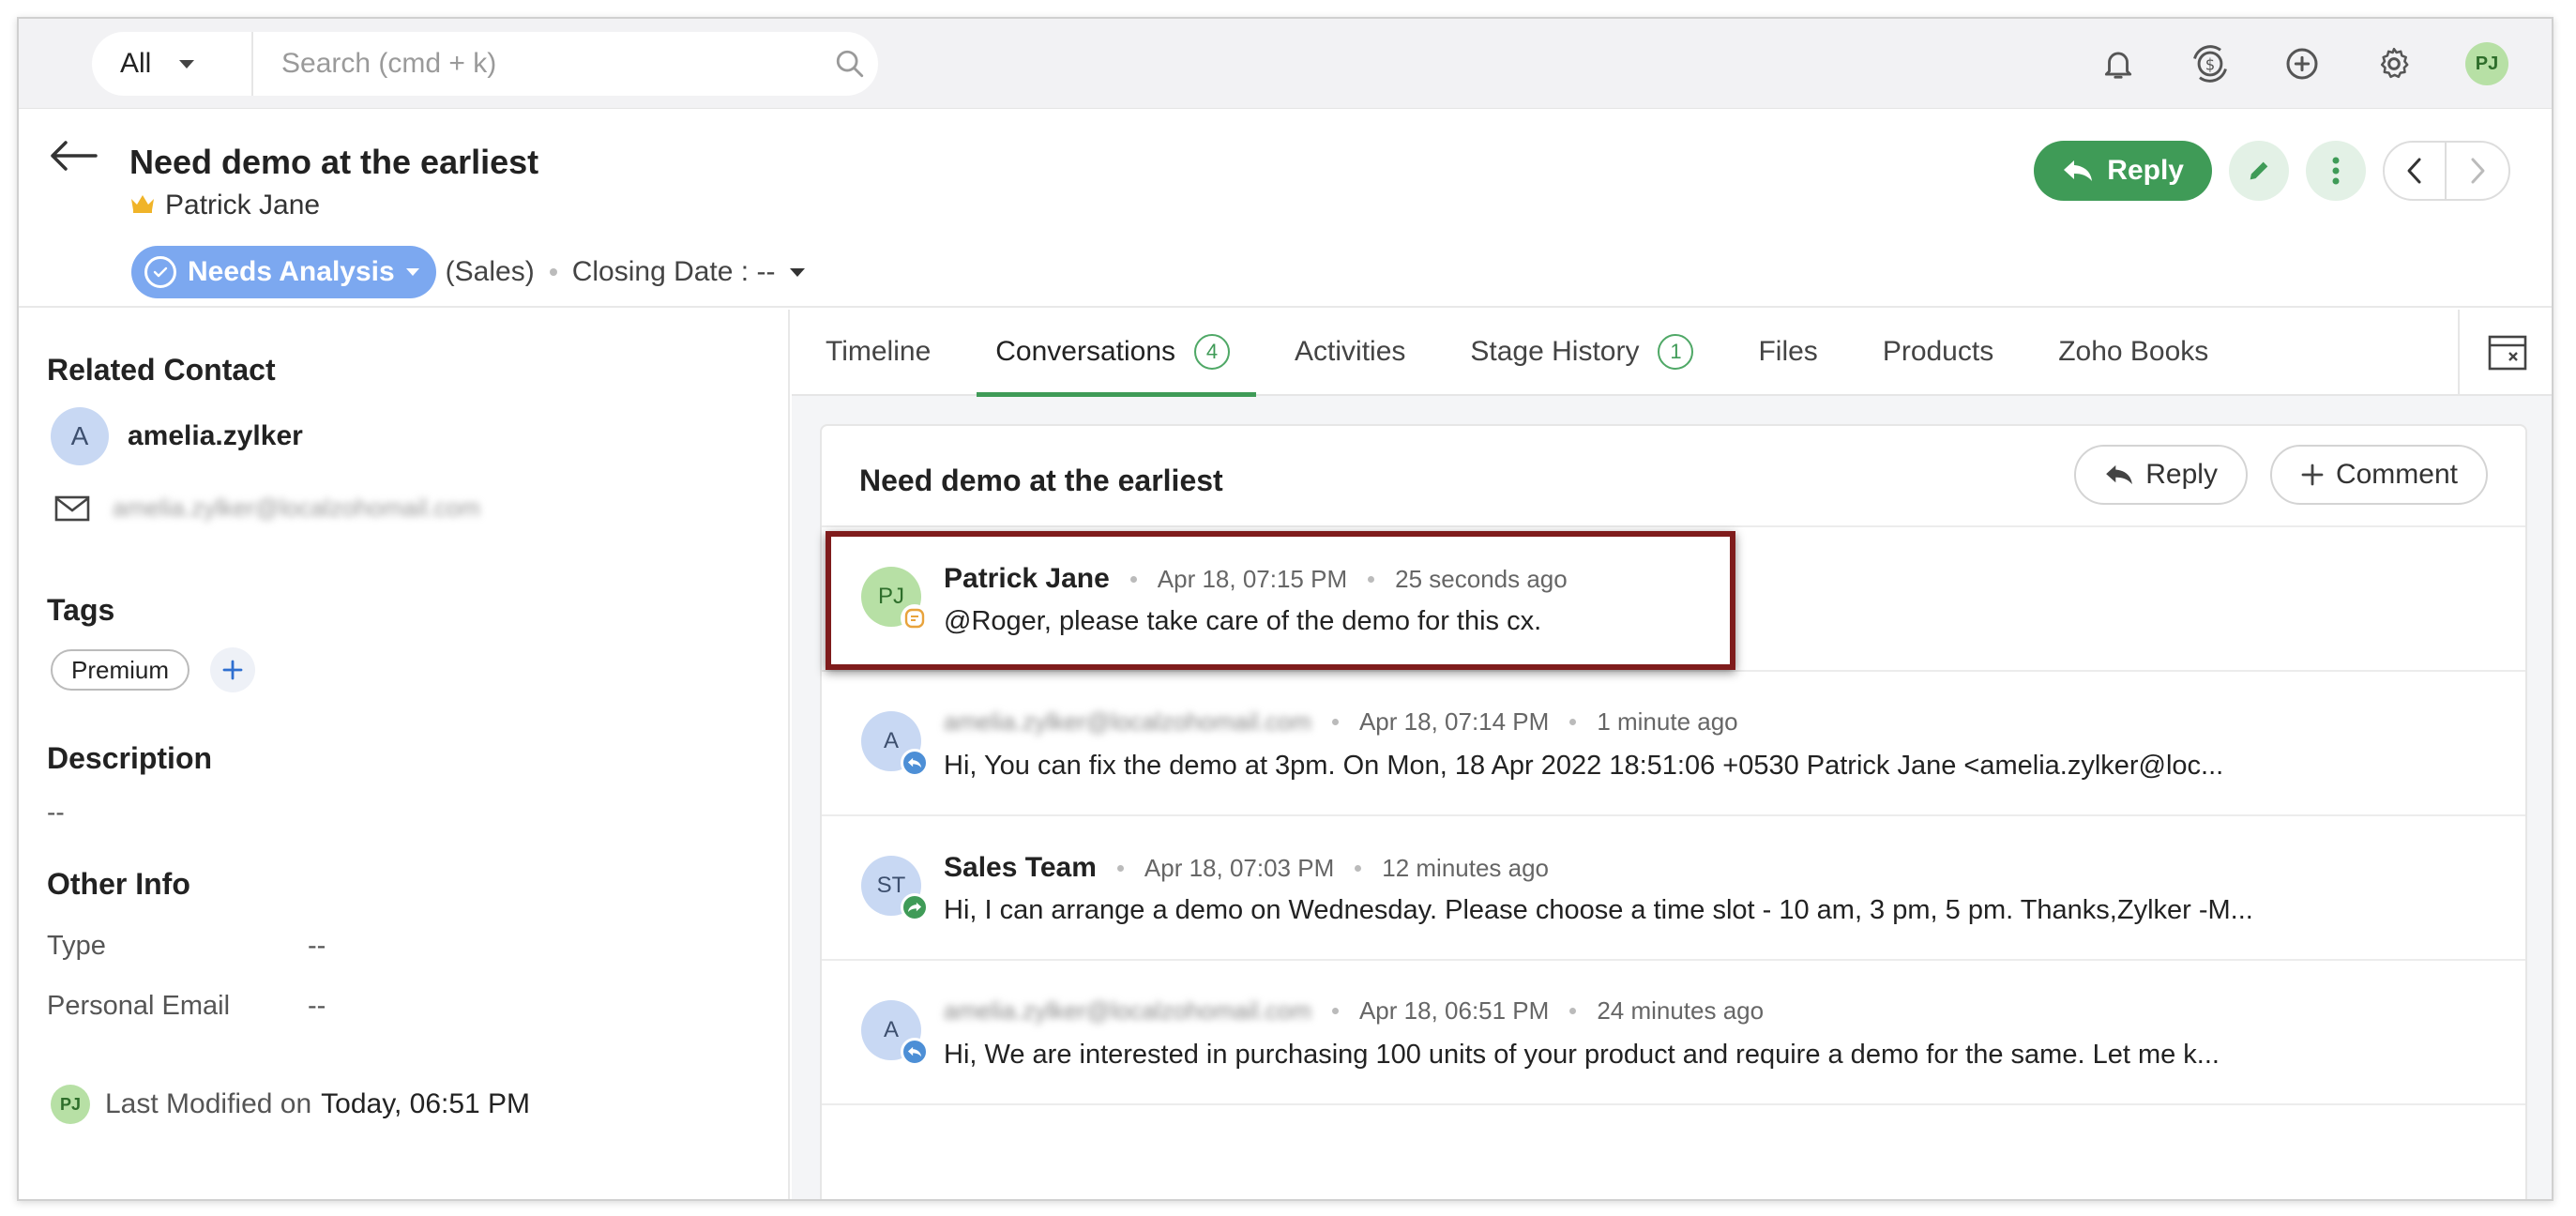 The height and width of the screenshot is (1216, 2576). What do you see at coordinates (215, 436) in the screenshot?
I see `contact-name: amelia.zylker` at bounding box center [215, 436].